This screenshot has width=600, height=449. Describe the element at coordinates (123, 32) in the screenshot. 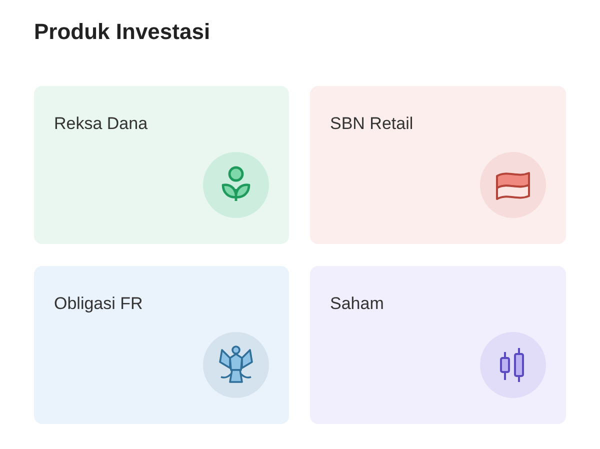

I see `page-title: Produk Investasi` at that location.